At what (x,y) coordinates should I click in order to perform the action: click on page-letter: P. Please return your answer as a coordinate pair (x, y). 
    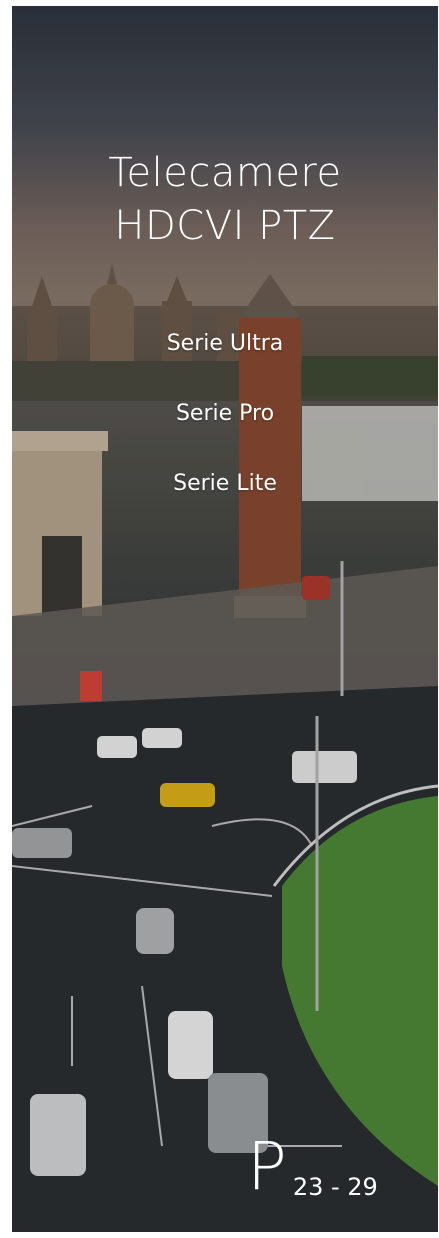
    Looking at the image, I should click on (267, 1166).